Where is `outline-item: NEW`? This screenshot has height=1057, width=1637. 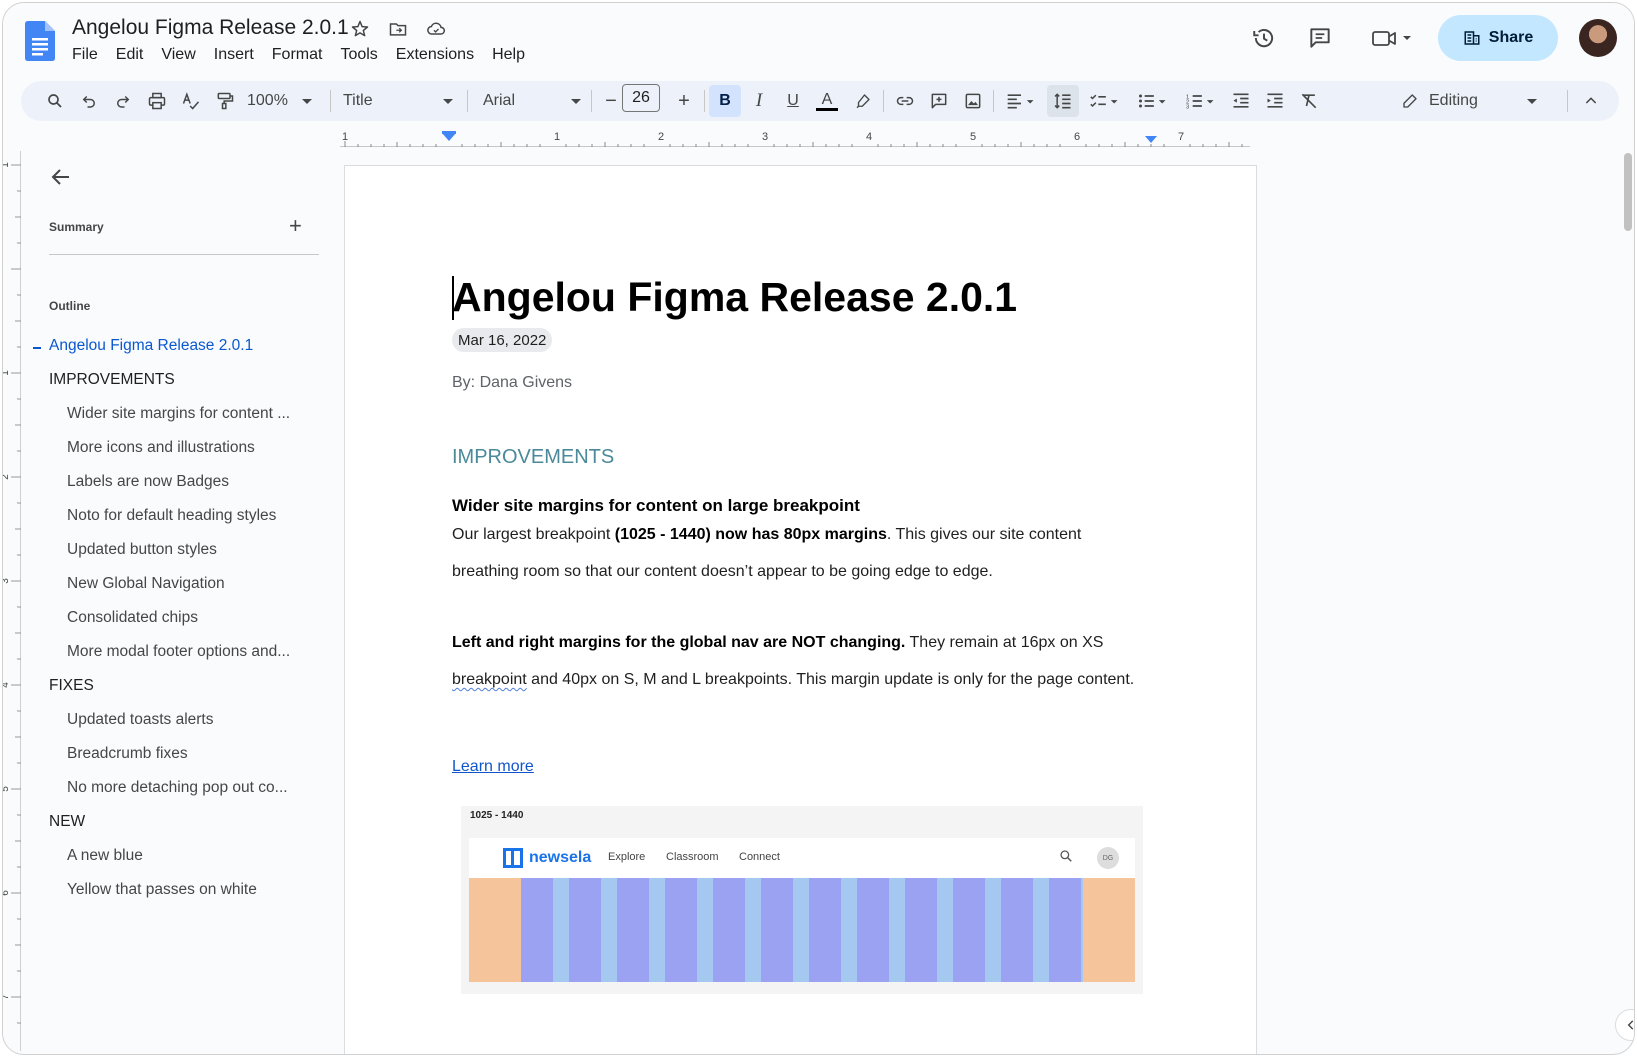 outline-item: NEW is located at coordinates (67, 822).